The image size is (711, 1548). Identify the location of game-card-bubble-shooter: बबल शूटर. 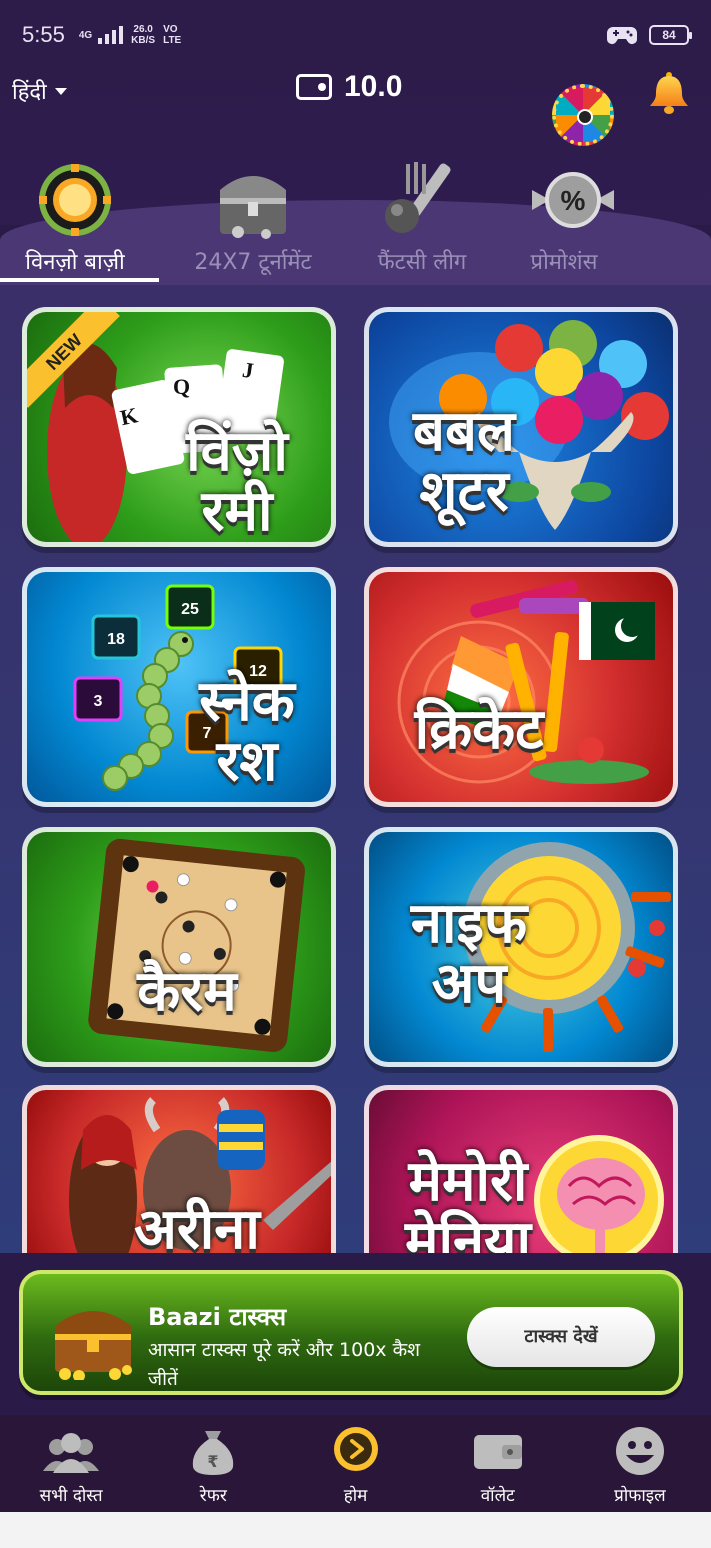
(521, 427).